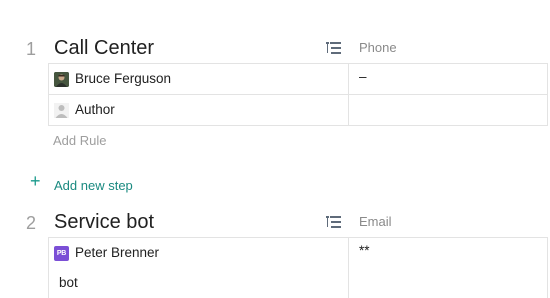  Describe the element at coordinates (61, 79) in the screenshot. I see `avatar` at that location.